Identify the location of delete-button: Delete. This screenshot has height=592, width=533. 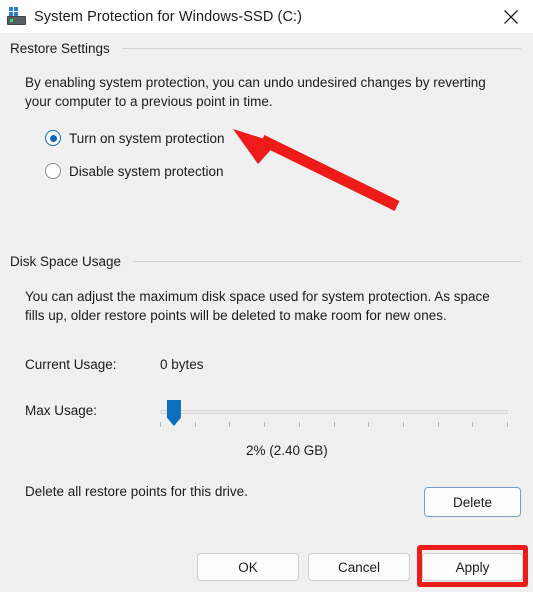
(472, 502).